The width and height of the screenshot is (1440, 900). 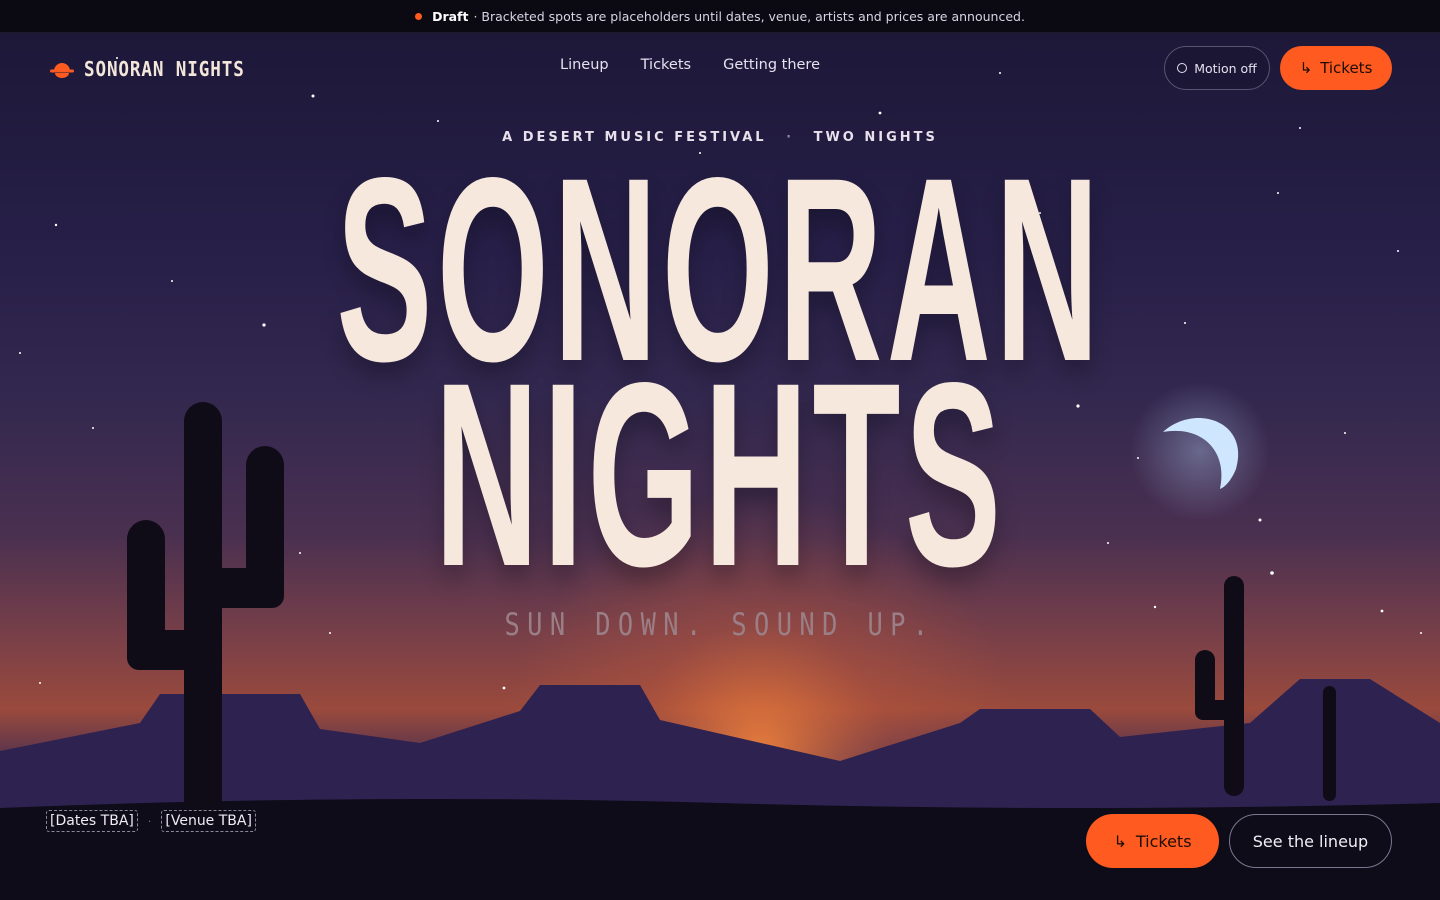 What do you see at coordinates (584, 65) in the screenshot?
I see `nav-item-lineup: Lineup` at bounding box center [584, 65].